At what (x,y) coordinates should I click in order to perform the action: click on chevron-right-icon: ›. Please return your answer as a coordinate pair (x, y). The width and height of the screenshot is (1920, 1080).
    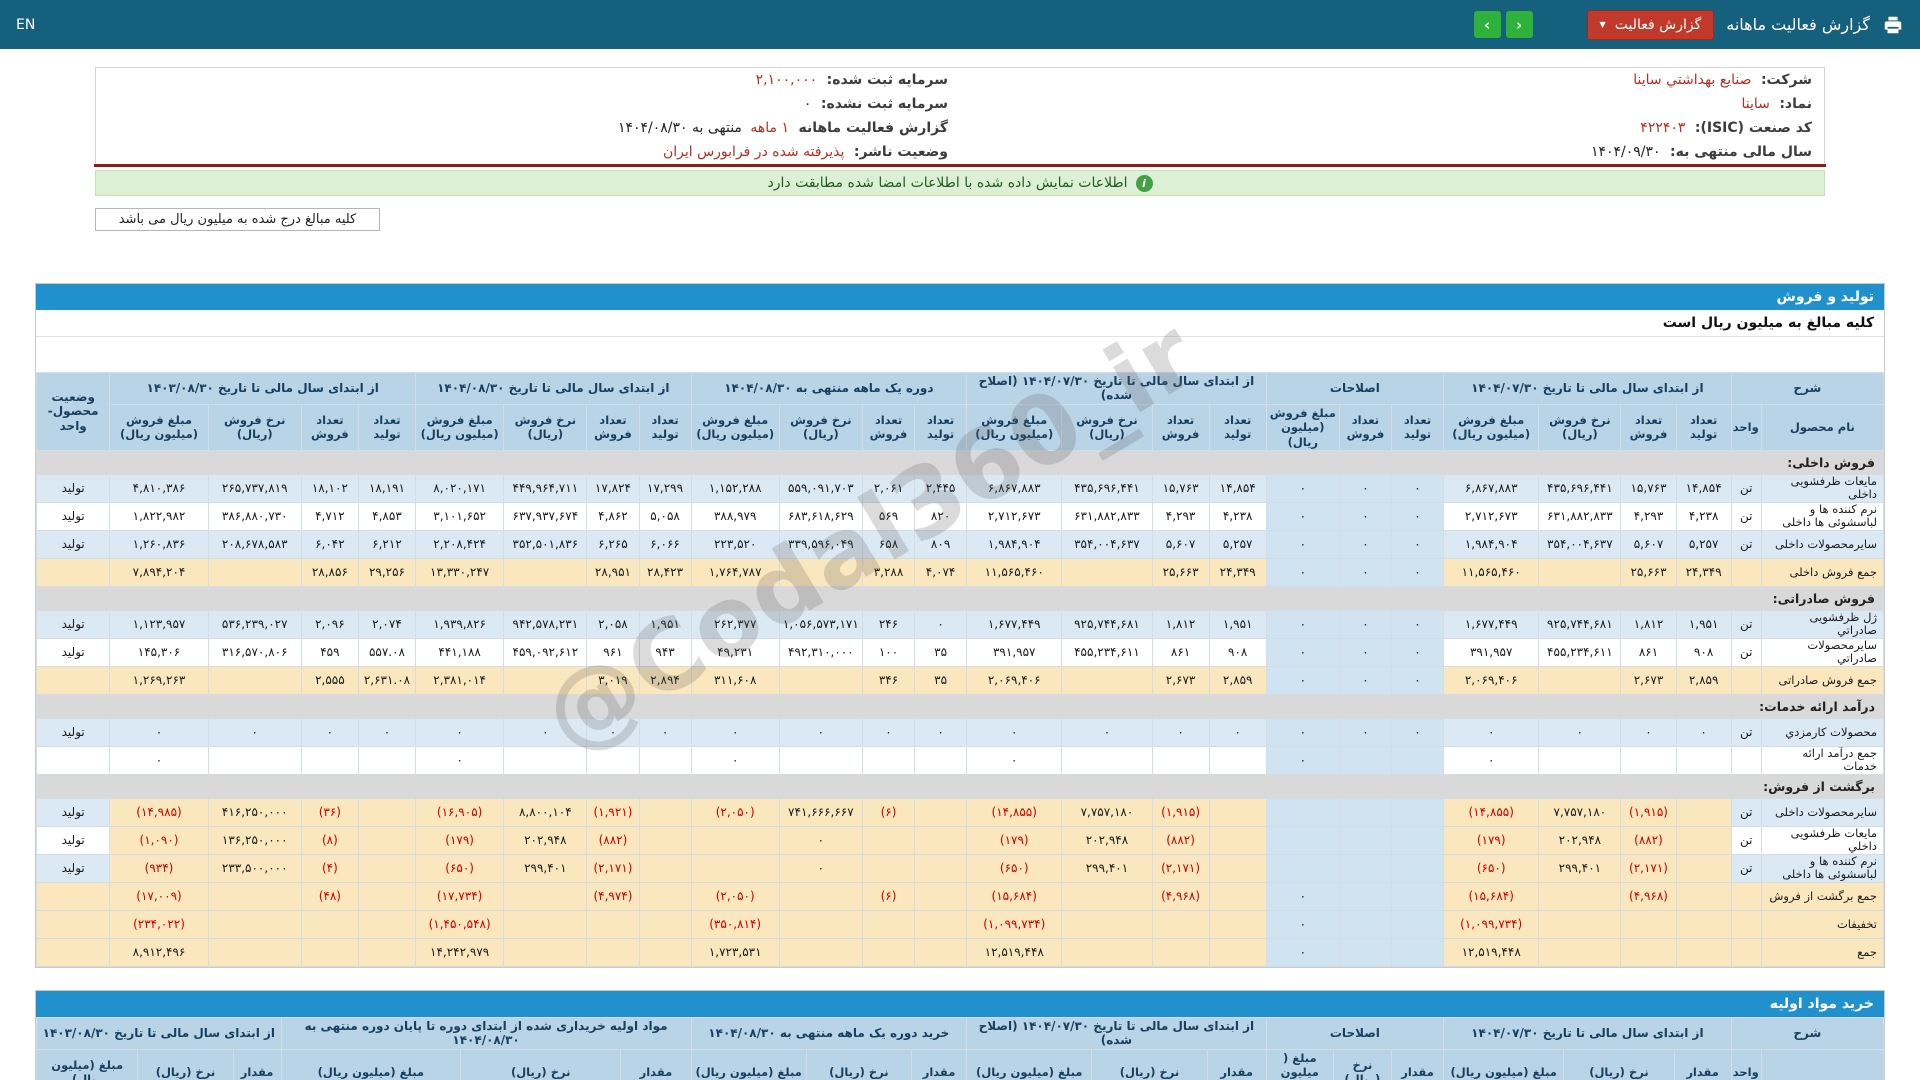
    Looking at the image, I should click on (1519, 24).